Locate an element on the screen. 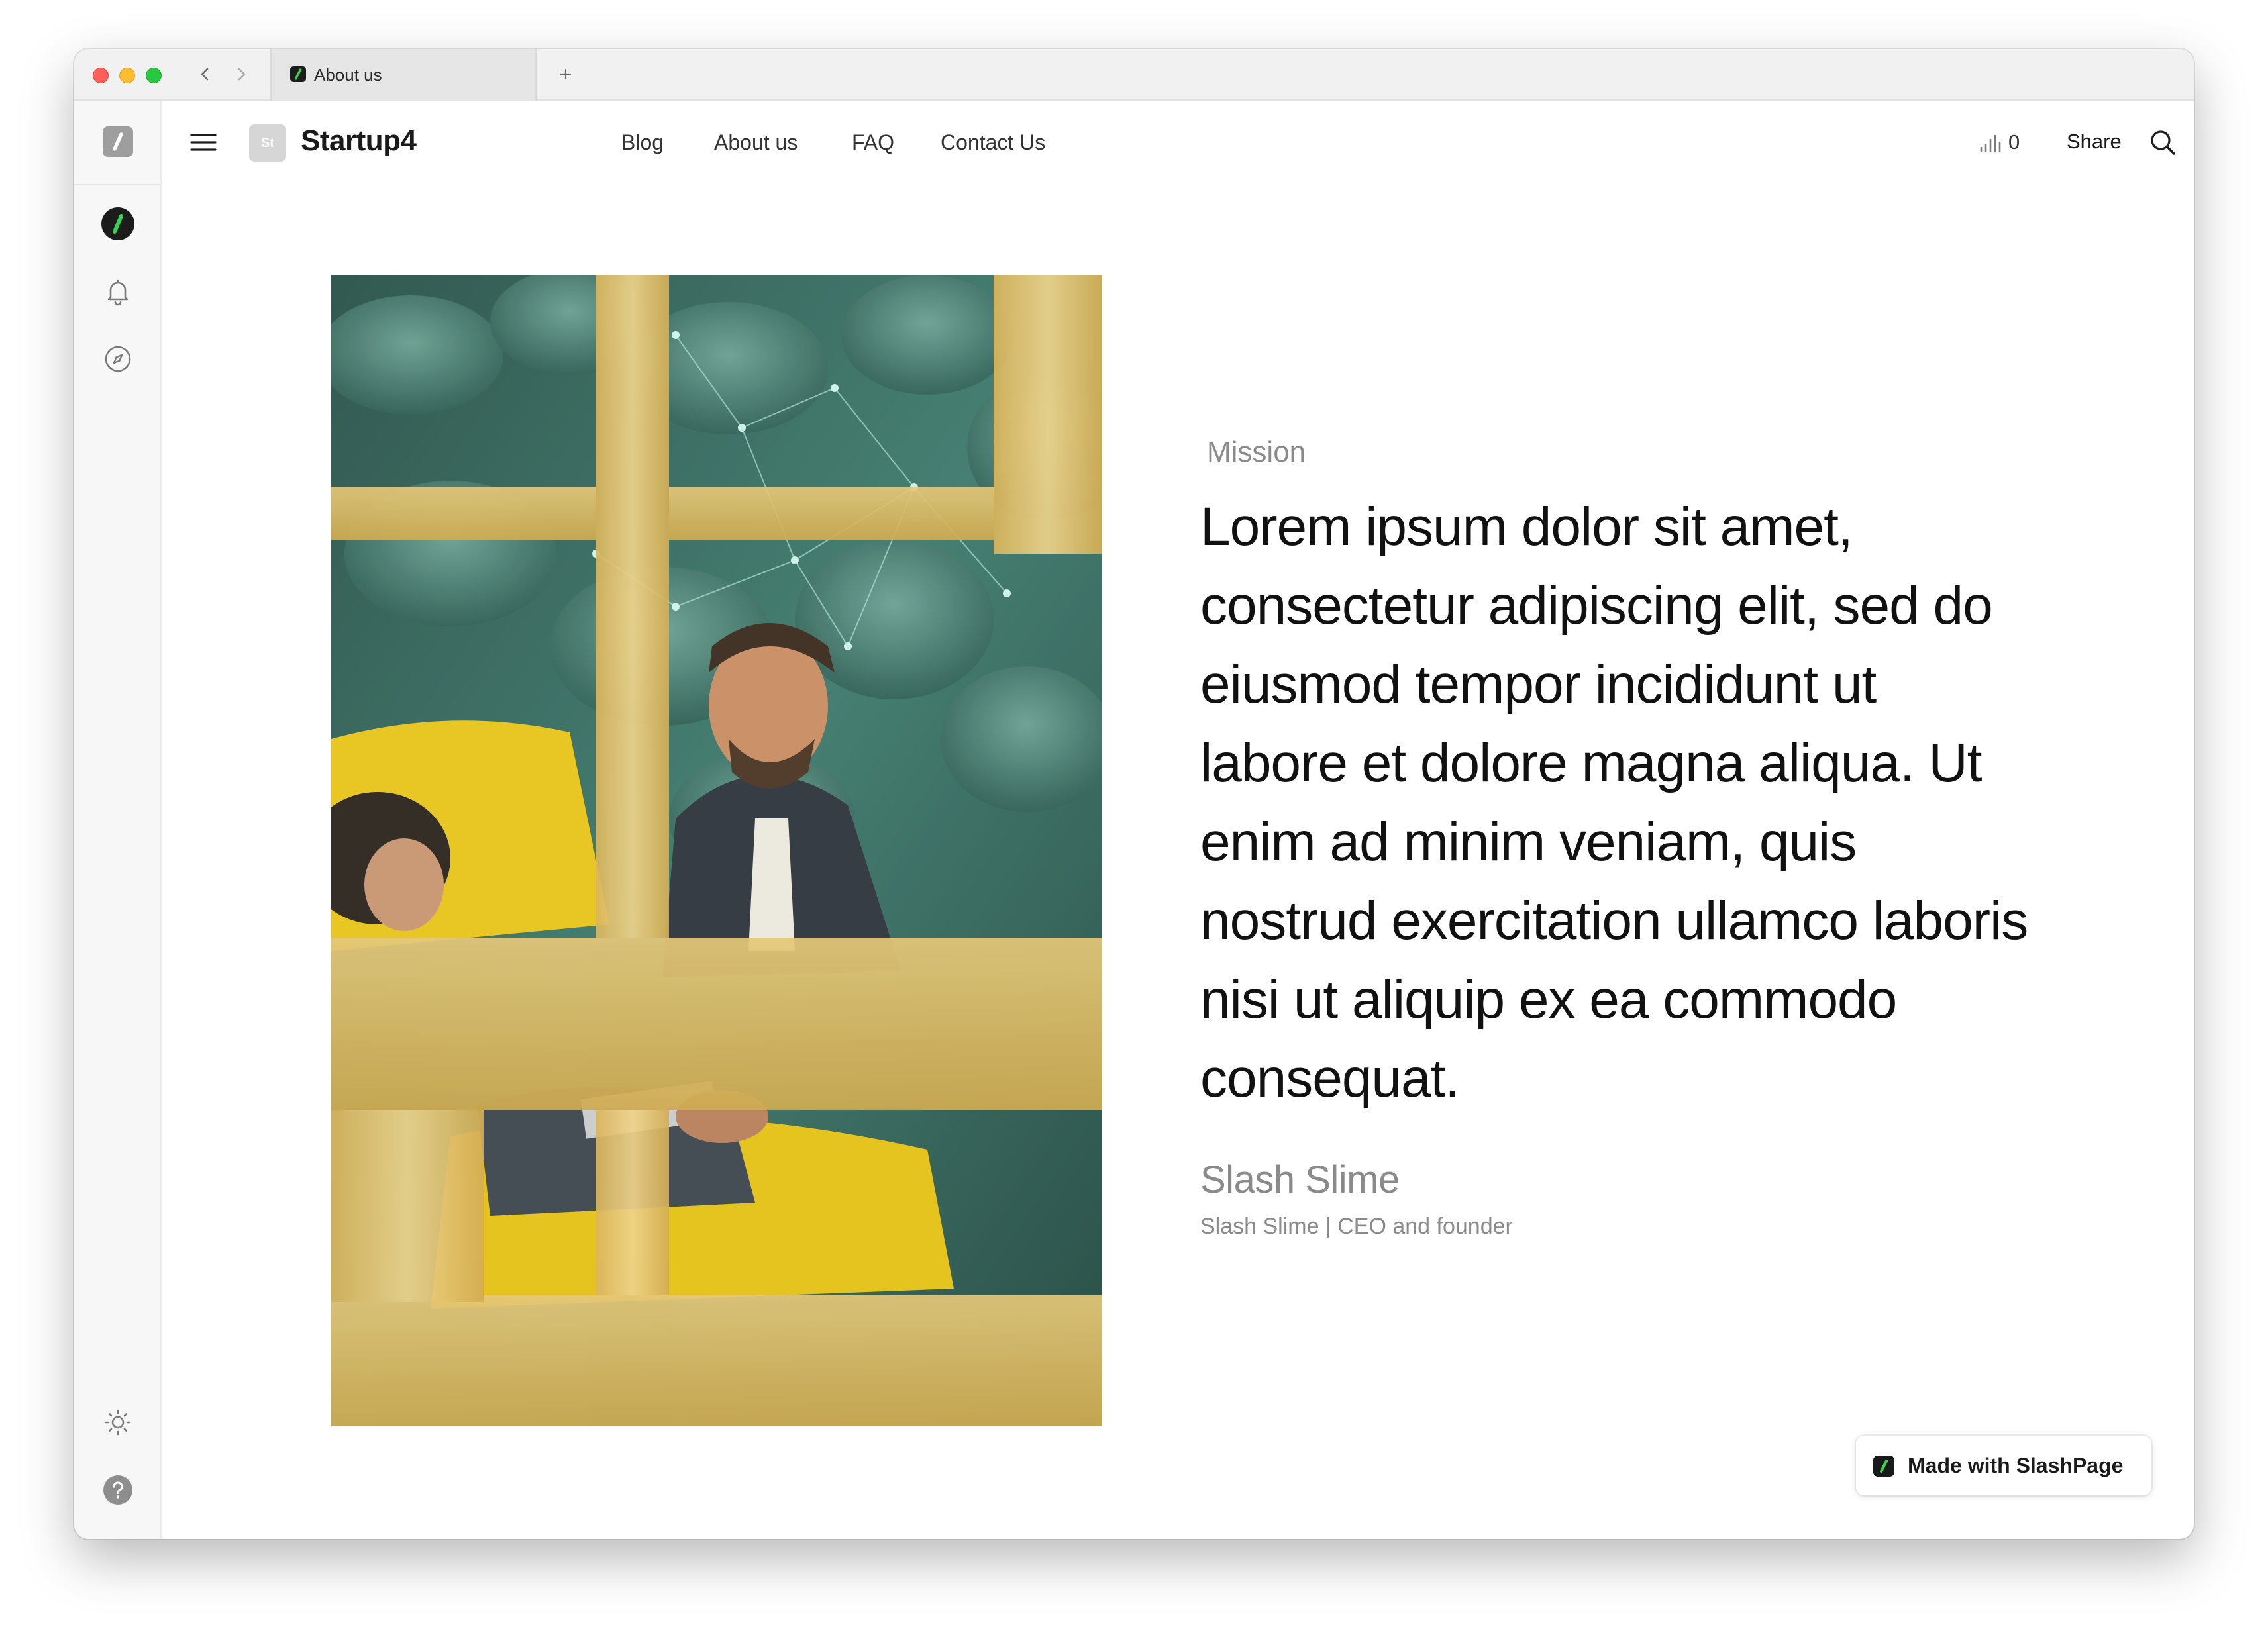  app-sidebar-rail is located at coordinates (118, 820).